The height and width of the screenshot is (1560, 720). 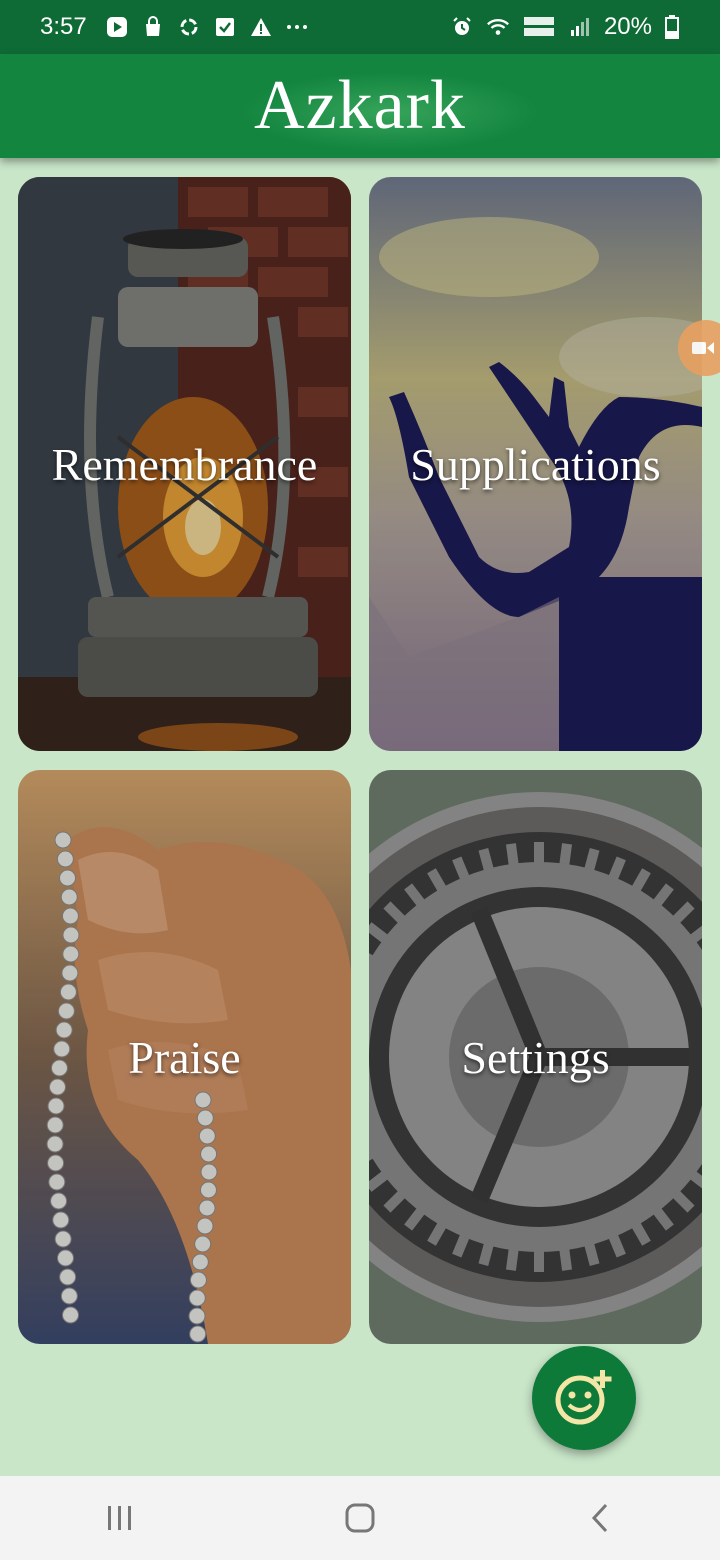 I want to click on alarm-icon, so click(x=462, y=27).